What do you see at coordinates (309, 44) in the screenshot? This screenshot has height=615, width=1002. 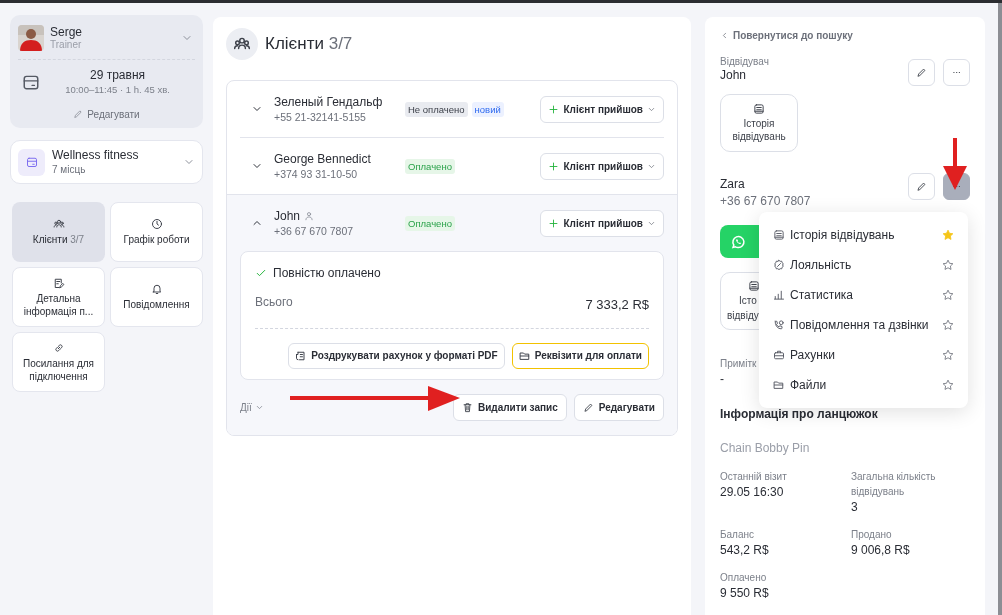 I see `page-title: Клієнти 3/7` at bounding box center [309, 44].